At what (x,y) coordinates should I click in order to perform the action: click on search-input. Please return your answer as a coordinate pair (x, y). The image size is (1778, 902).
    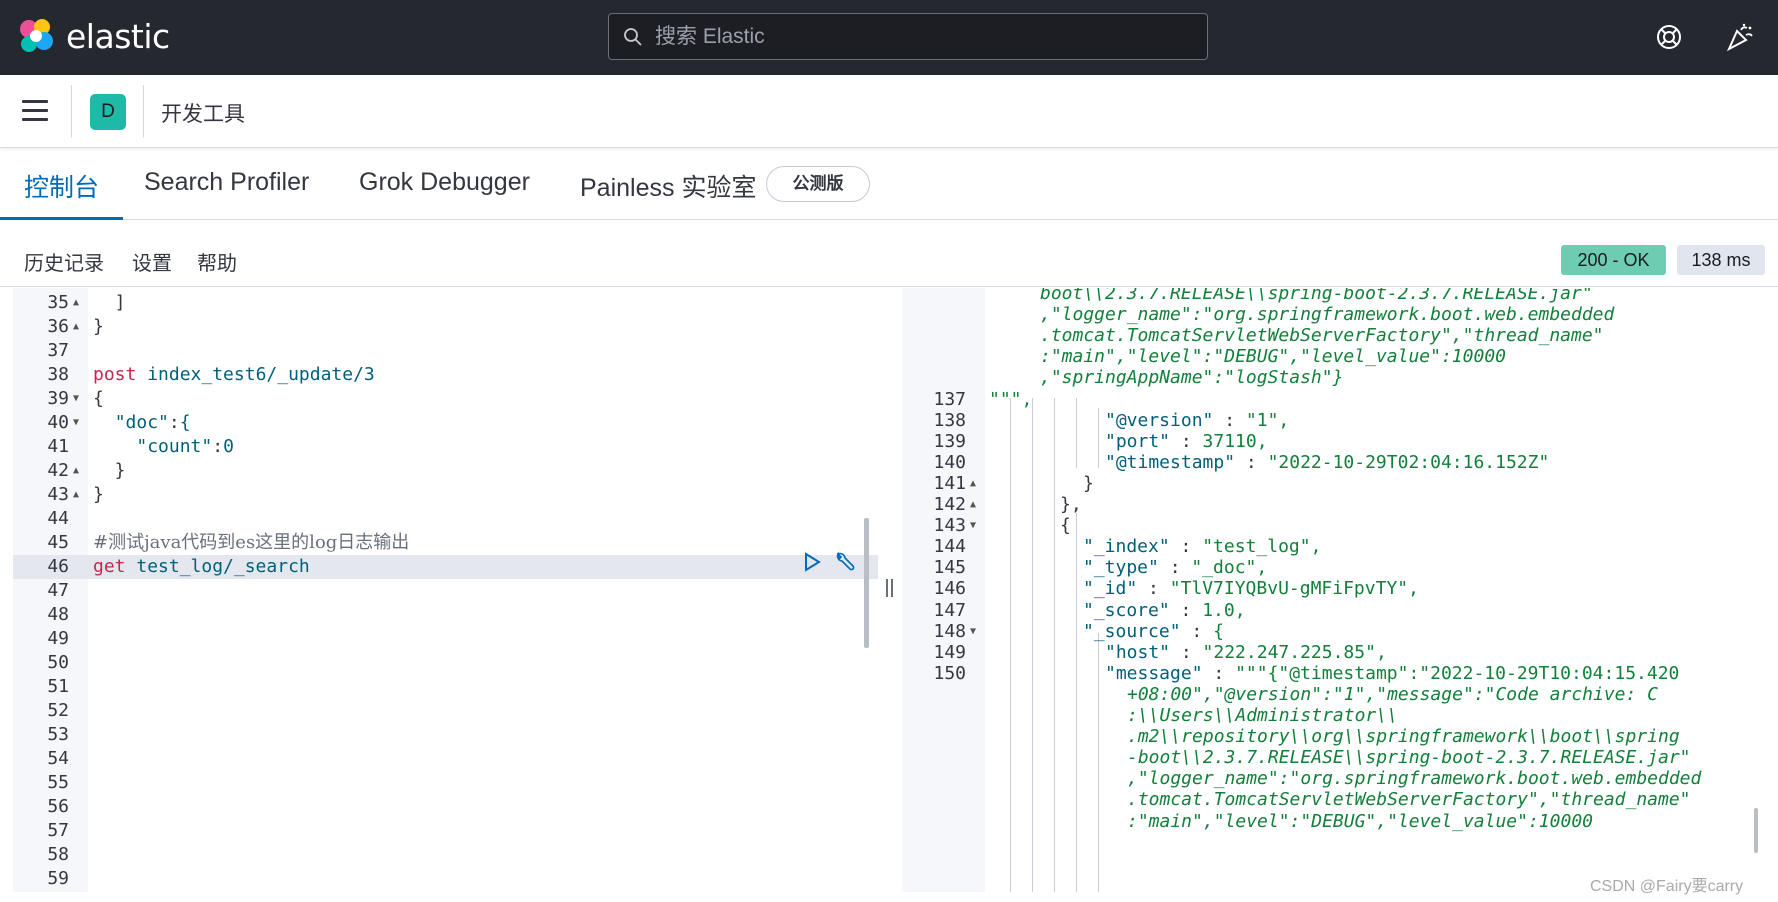
    Looking at the image, I should click on (925, 36).